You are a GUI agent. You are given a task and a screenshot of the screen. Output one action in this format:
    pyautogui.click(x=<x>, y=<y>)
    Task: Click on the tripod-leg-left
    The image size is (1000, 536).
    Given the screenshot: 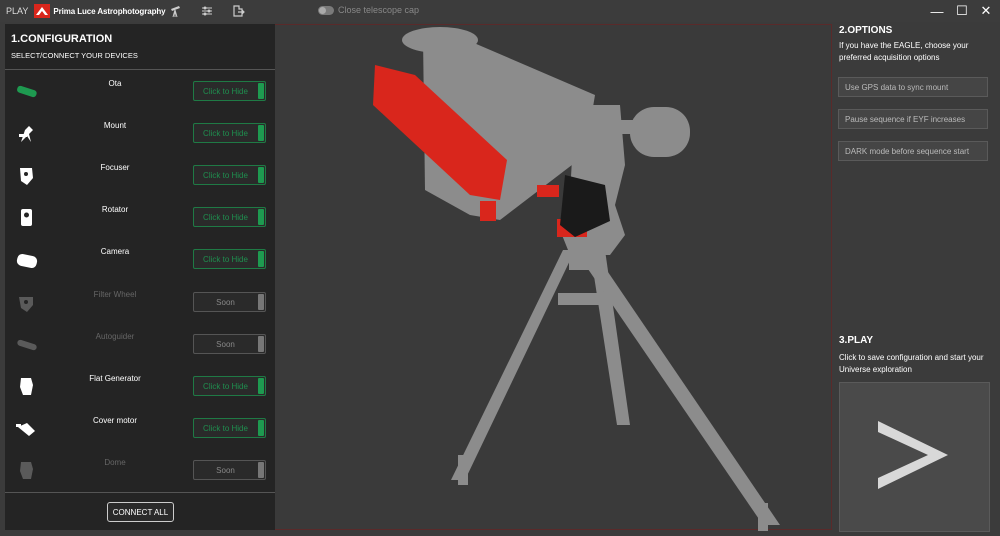 What is the action you would take?
    pyautogui.click(x=513, y=365)
    